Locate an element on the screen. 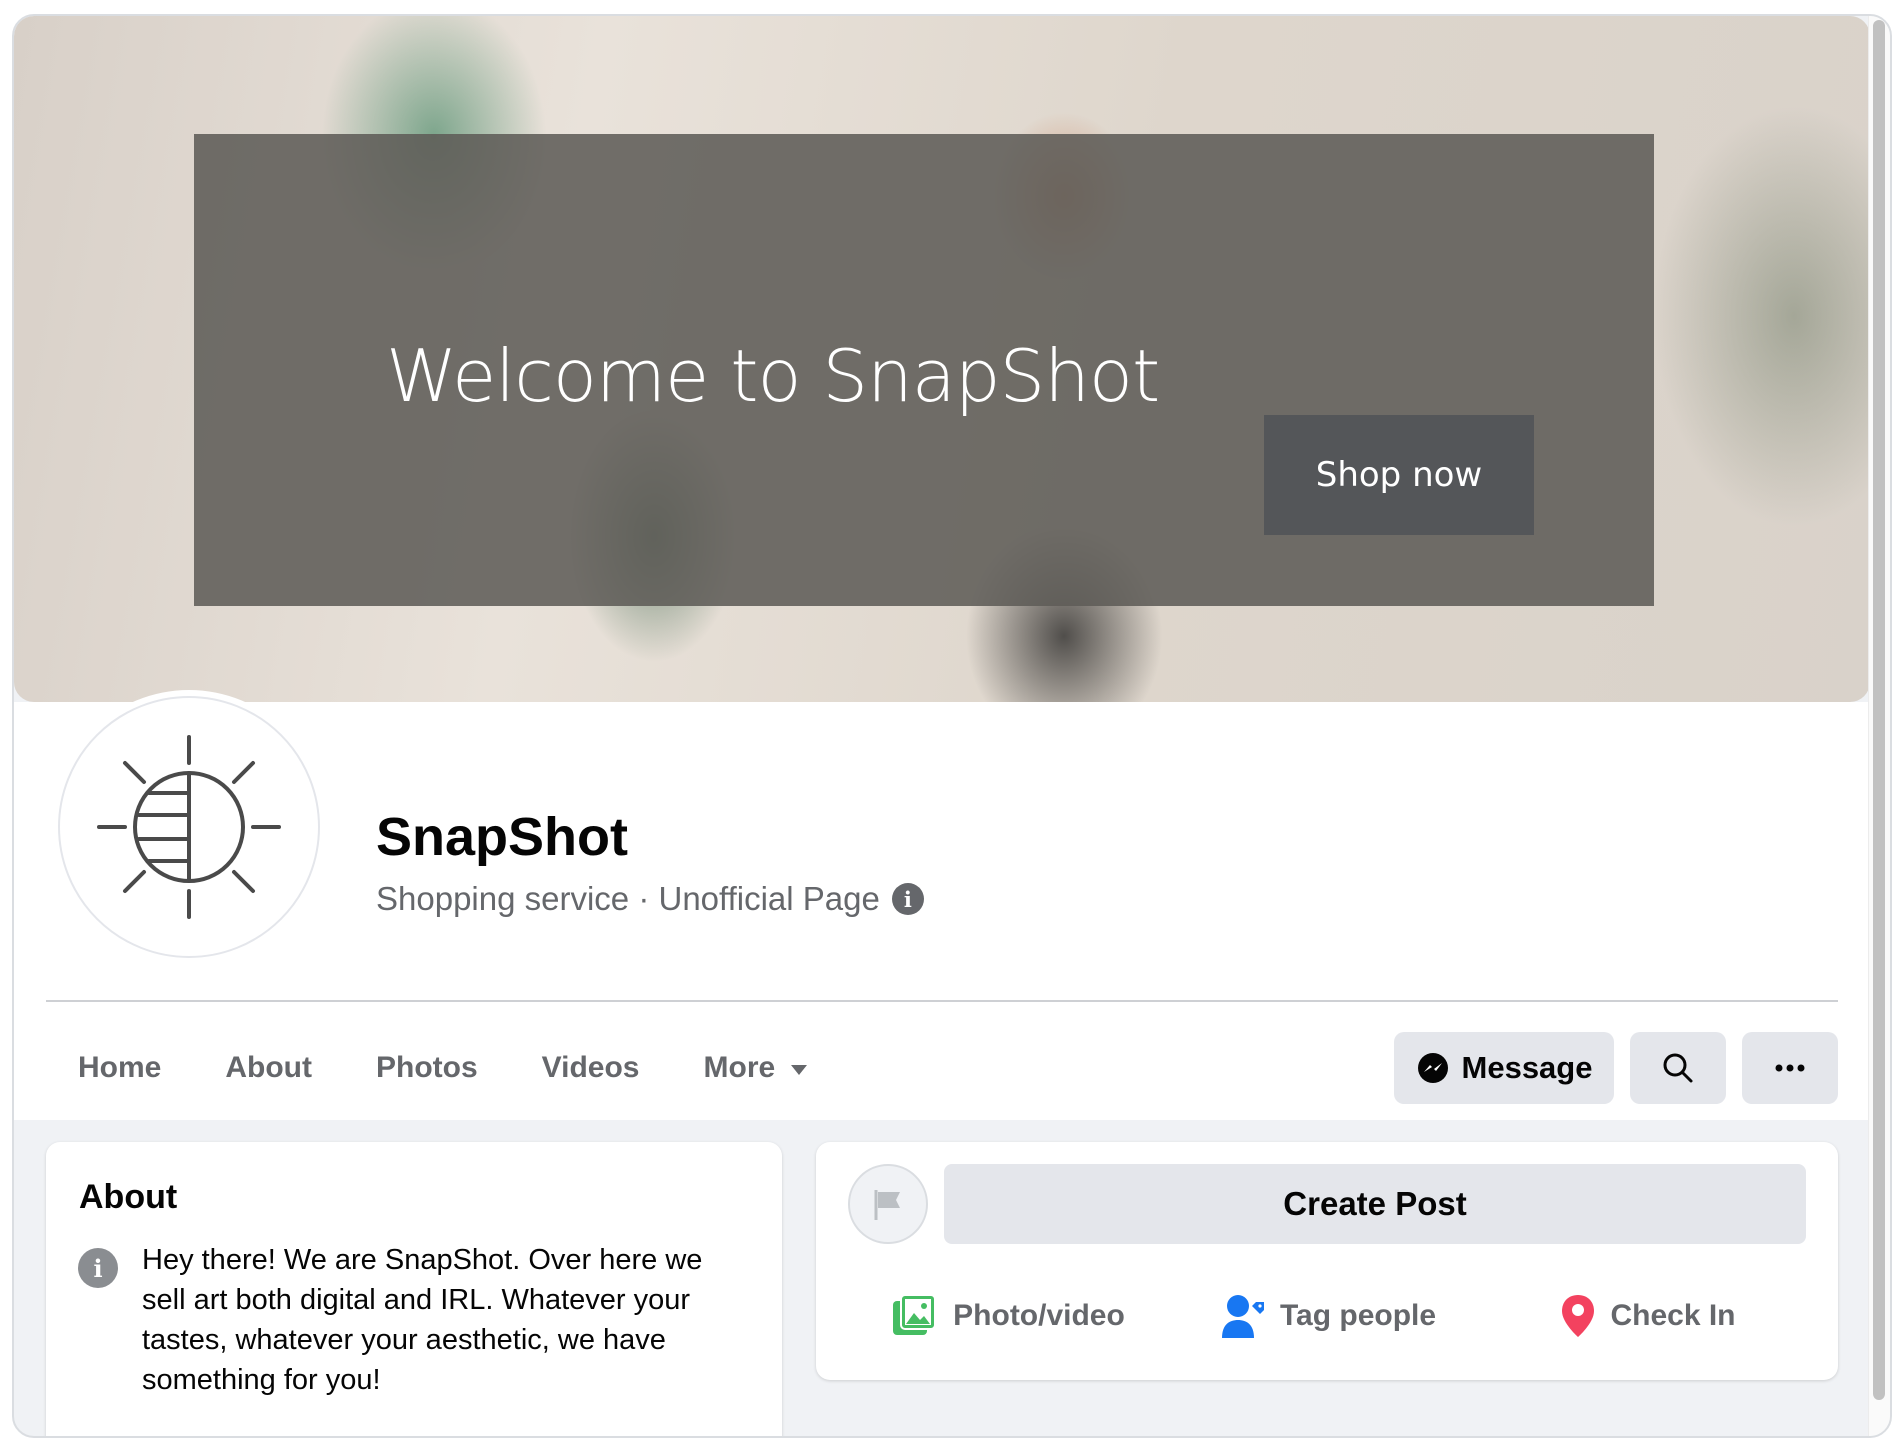 The width and height of the screenshot is (1904, 1452). ellipsis-icon is located at coordinates (1790, 1068).